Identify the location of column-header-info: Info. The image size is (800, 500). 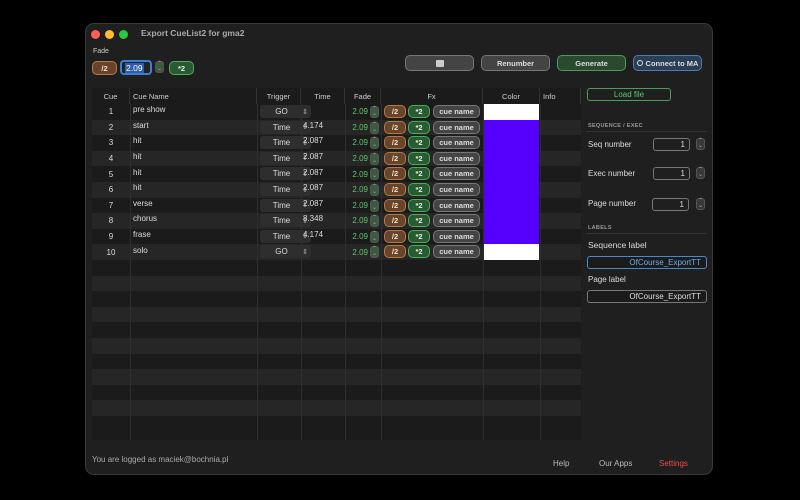
(560, 96).